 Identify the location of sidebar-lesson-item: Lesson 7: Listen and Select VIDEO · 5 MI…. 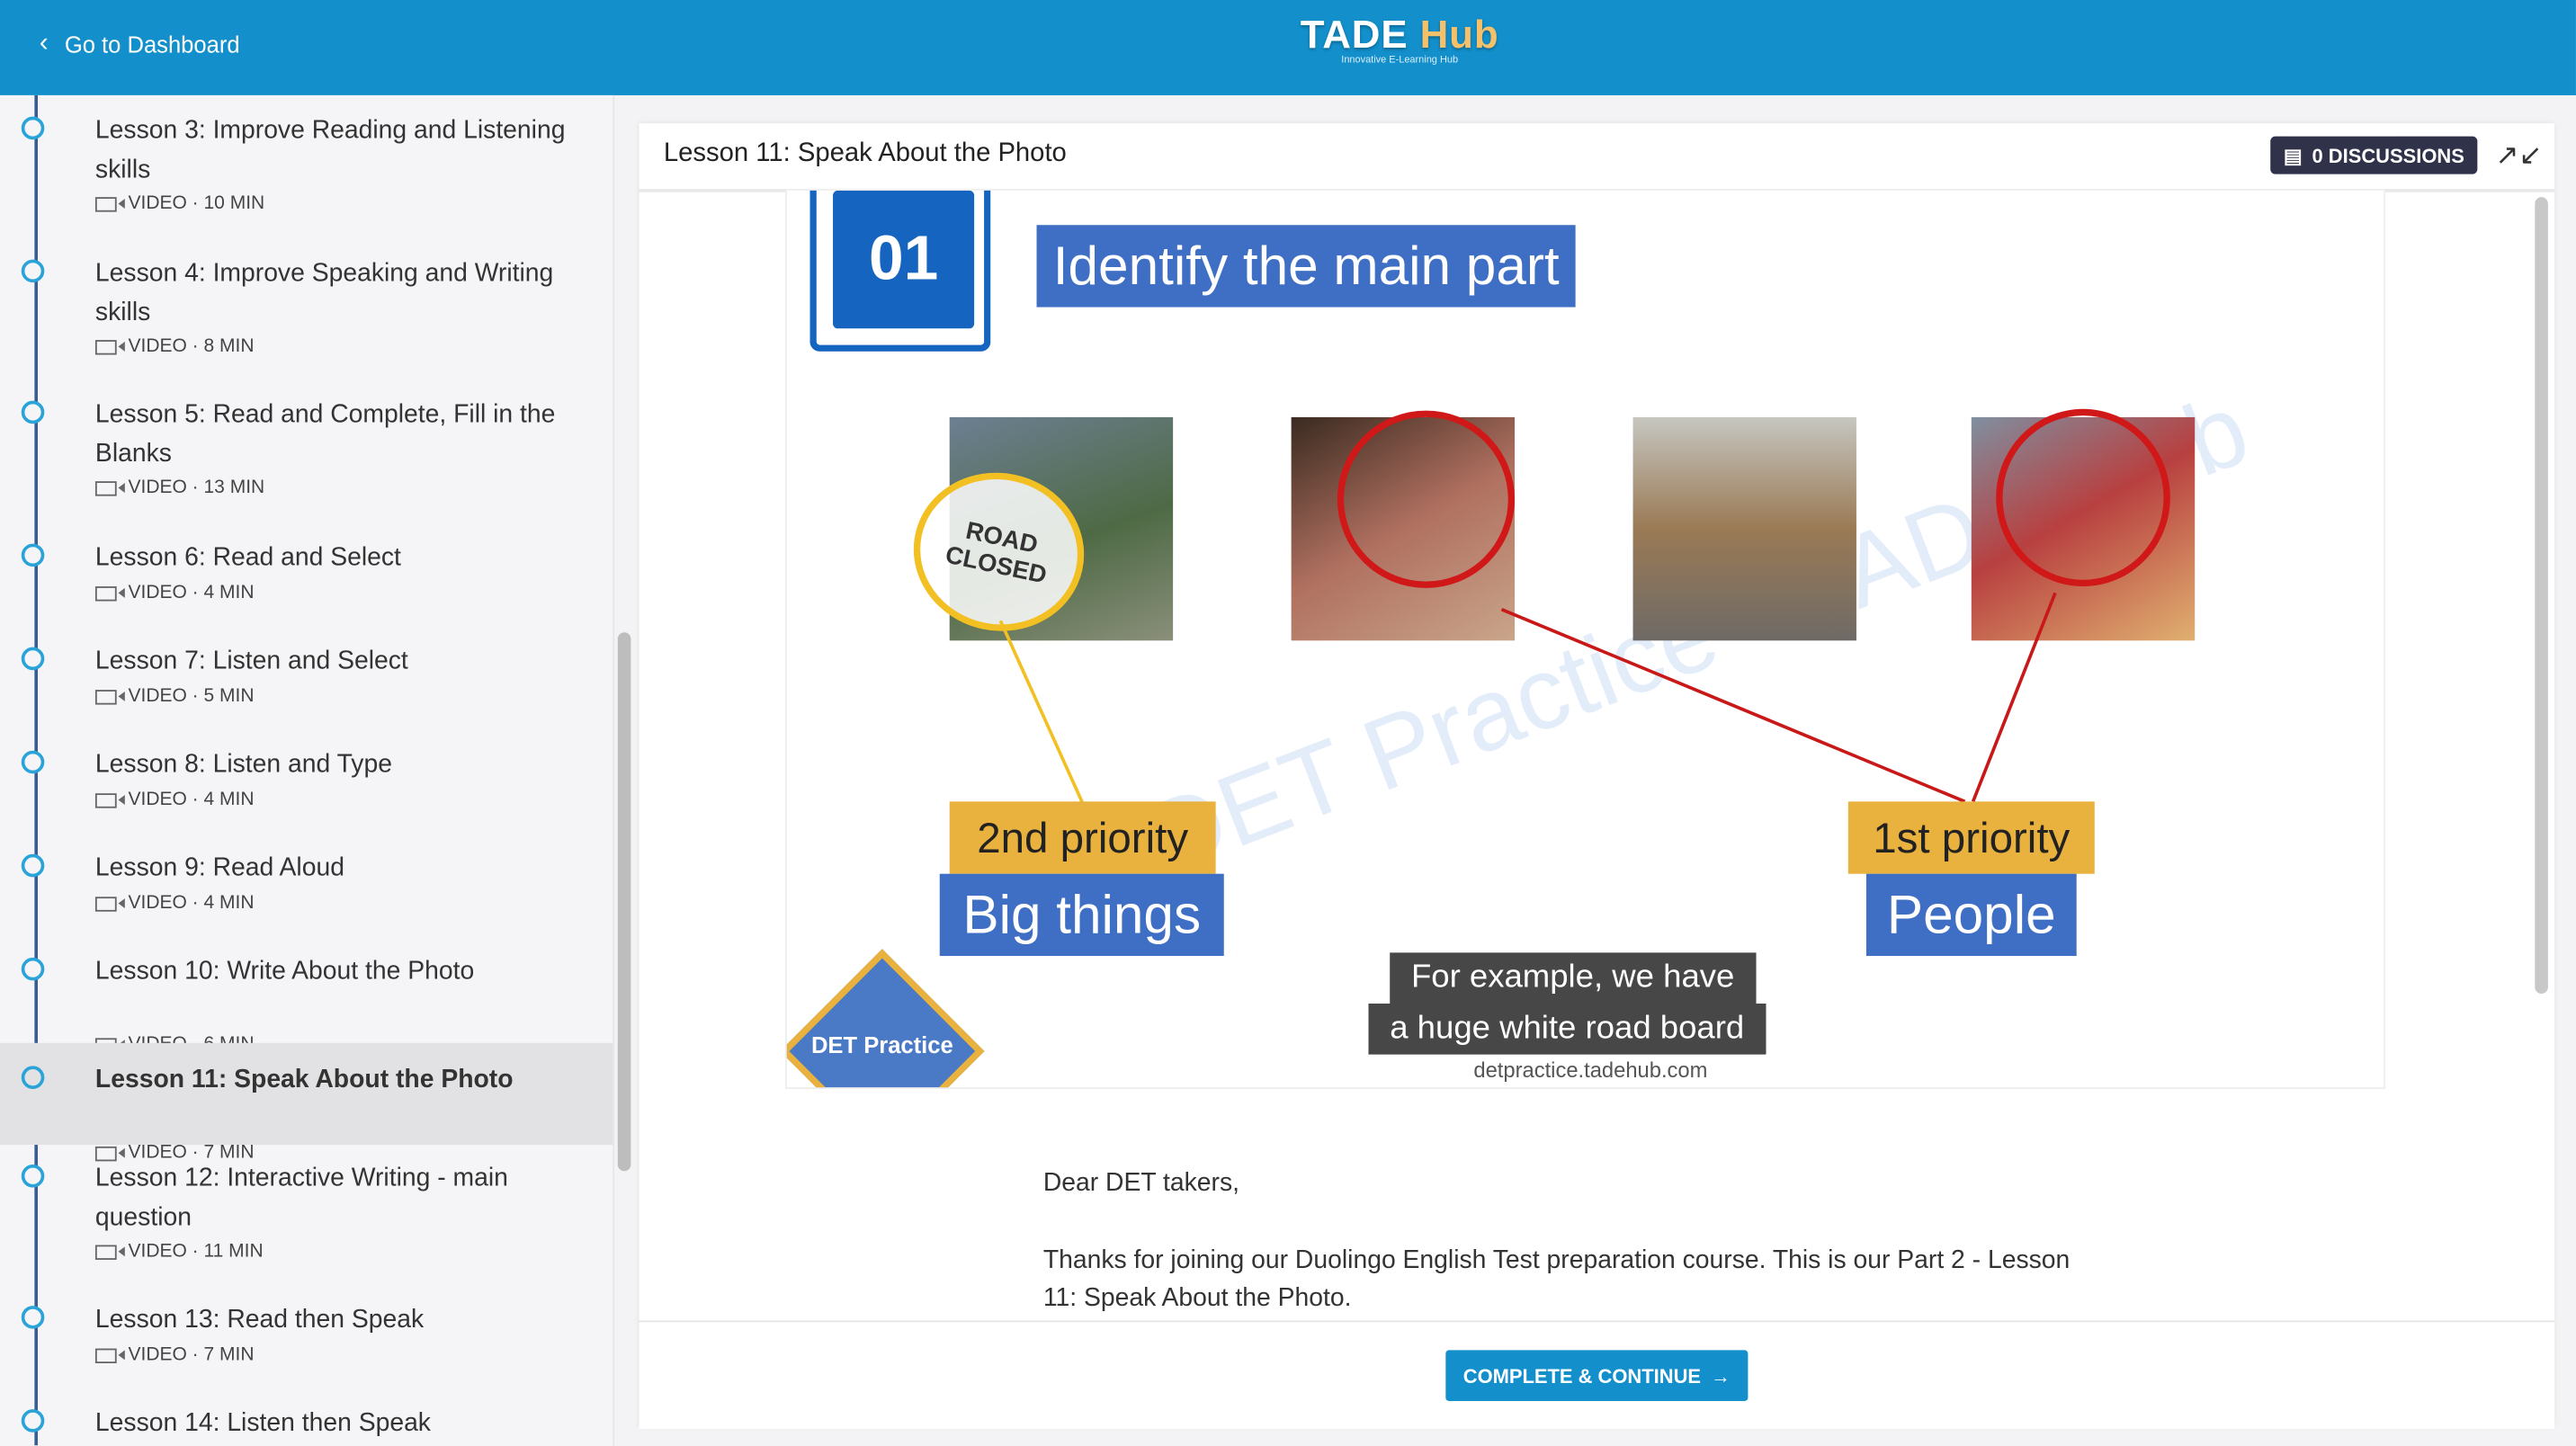
(306, 685).